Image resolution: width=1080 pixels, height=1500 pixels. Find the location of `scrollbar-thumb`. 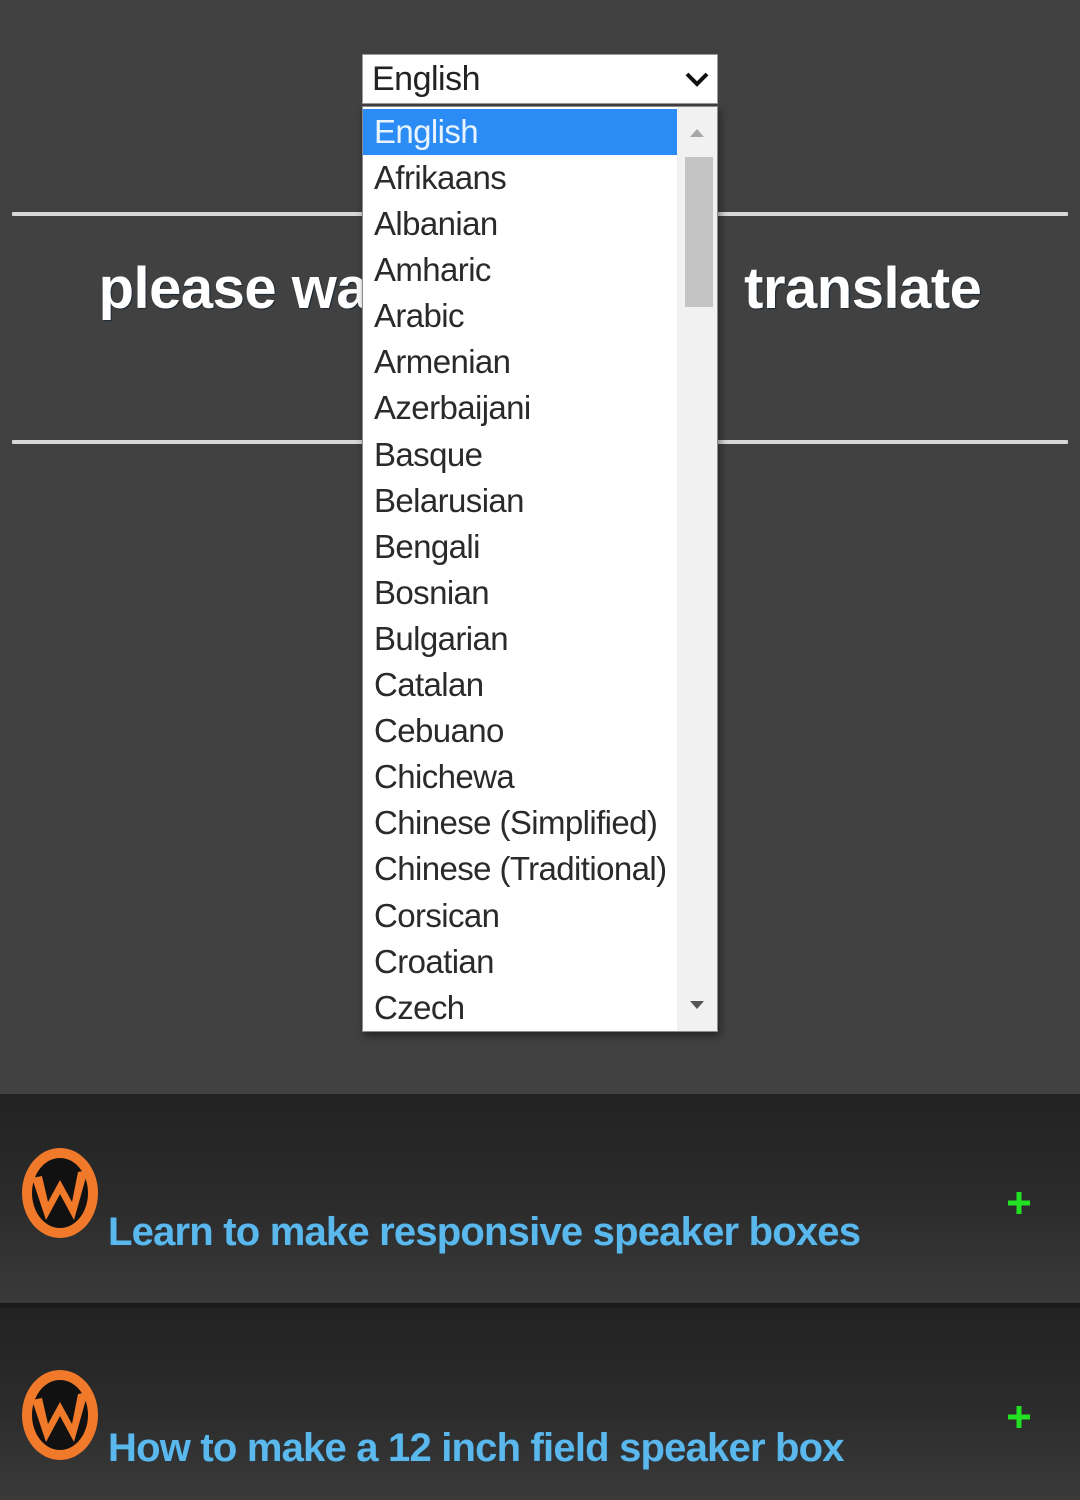

scrollbar-thumb is located at coordinates (699, 232).